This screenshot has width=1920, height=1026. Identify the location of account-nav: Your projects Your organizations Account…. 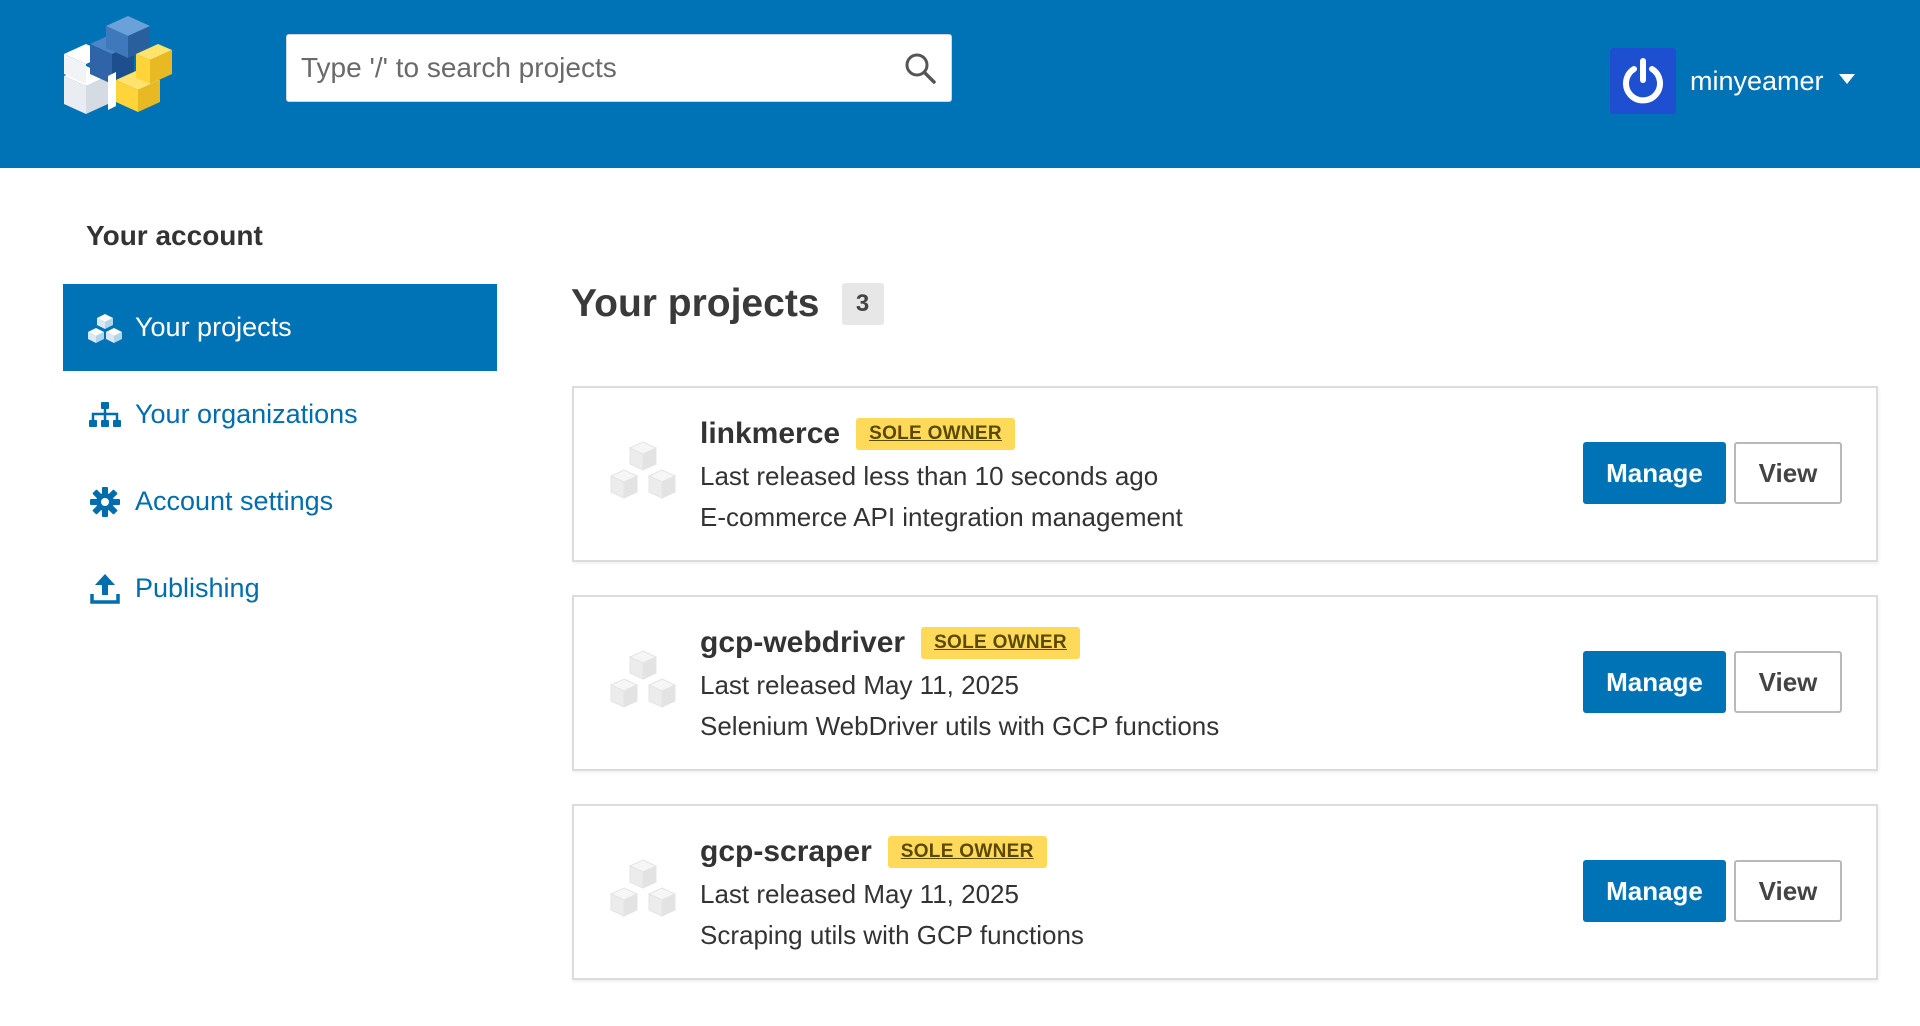
(280, 458).